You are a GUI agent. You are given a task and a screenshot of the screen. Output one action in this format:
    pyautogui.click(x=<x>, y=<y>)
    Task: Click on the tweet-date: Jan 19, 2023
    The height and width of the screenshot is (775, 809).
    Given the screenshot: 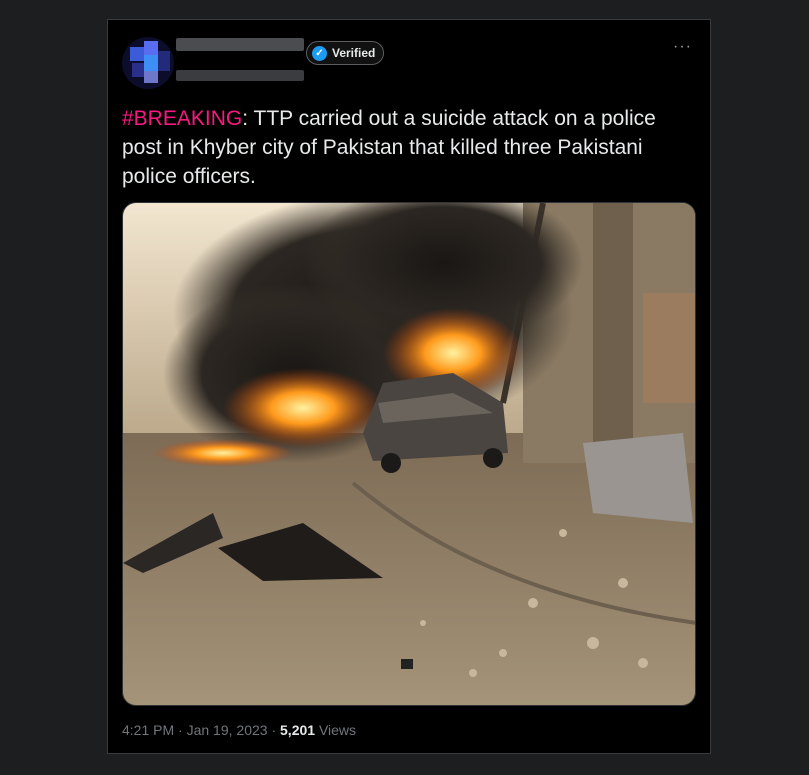 What is the action you would take?
    pyautogui.click(x=227, y=730)
    